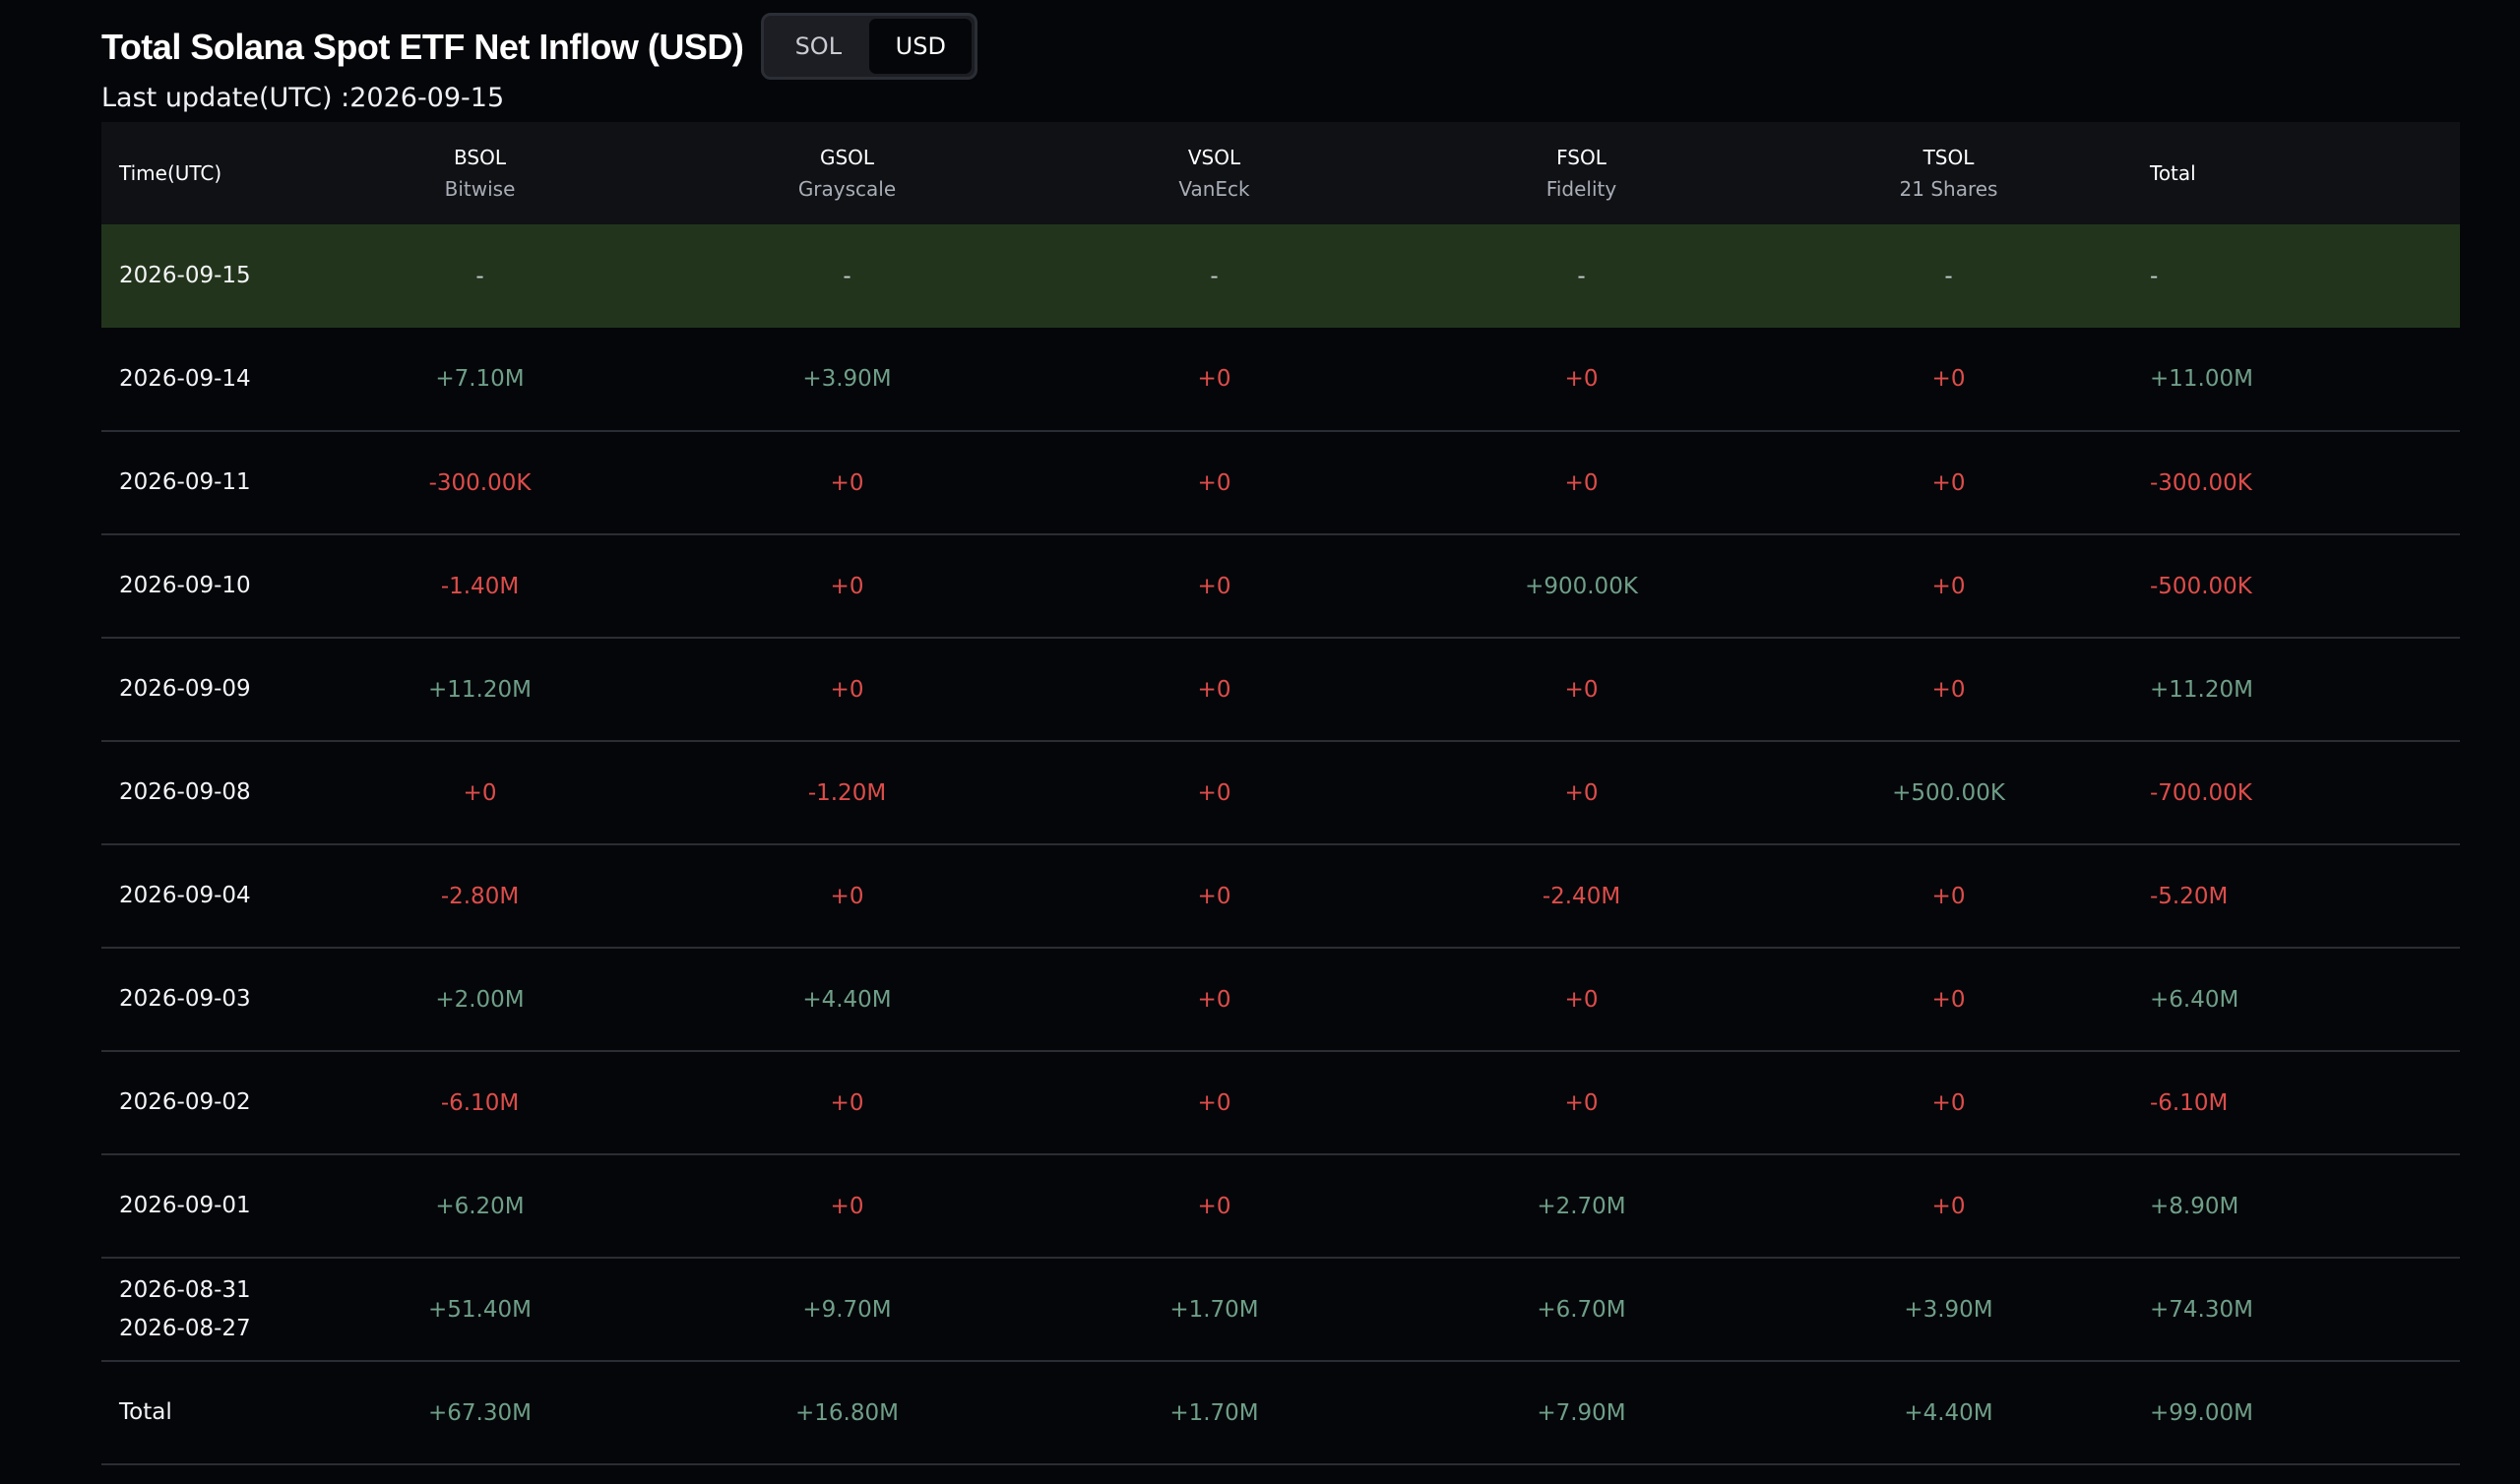  Describe the element at coordinates (2201, 793) in the screenshot. I see `total-value-cell: -700.00K` at that location.